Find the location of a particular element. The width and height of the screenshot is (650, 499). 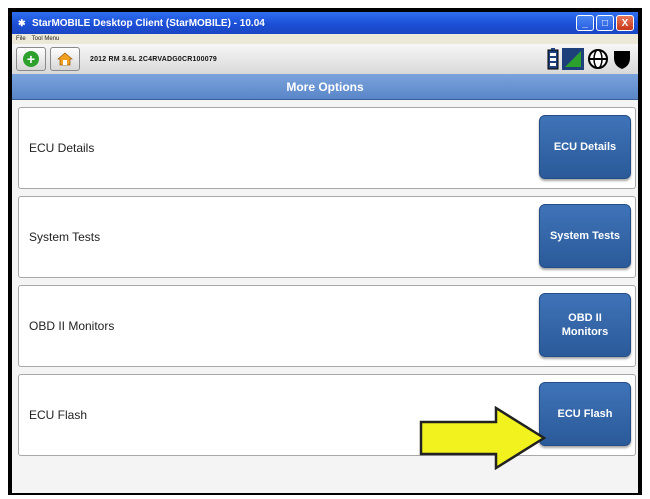

plus-icon: + is located at coordinates (31, 59).